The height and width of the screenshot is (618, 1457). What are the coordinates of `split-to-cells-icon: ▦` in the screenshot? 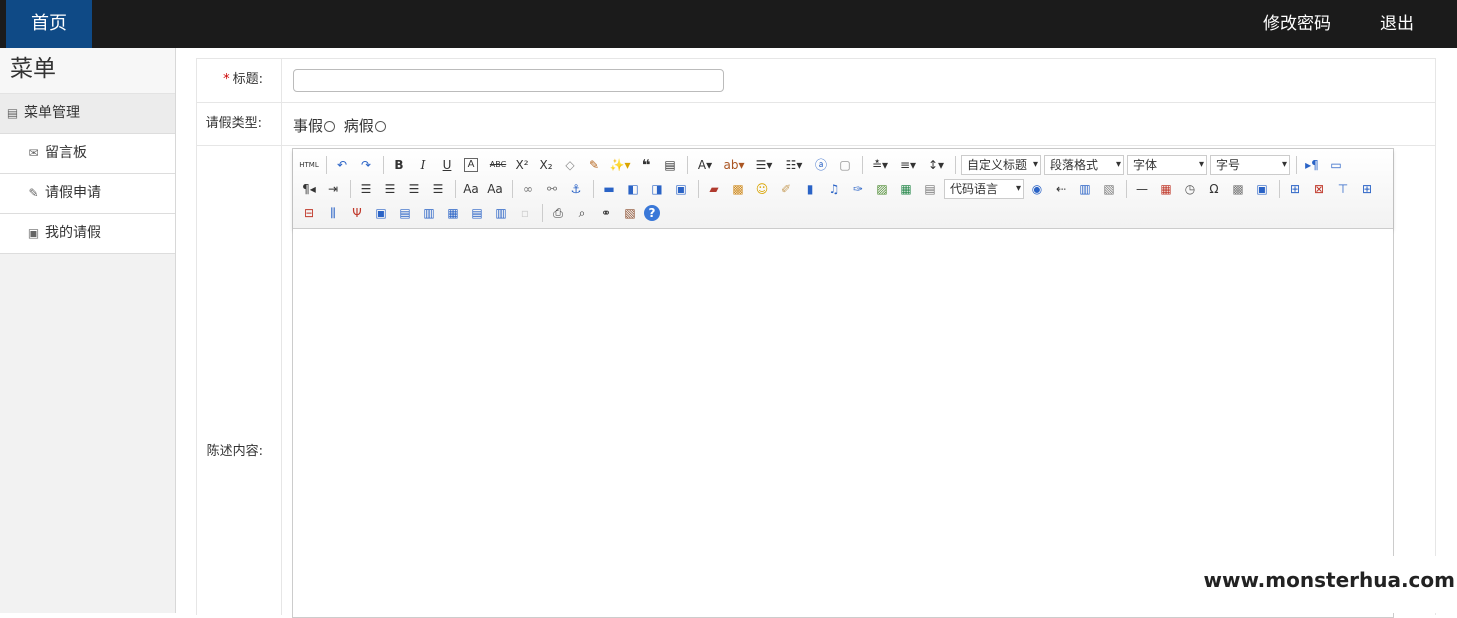 It's located at (453, 213).